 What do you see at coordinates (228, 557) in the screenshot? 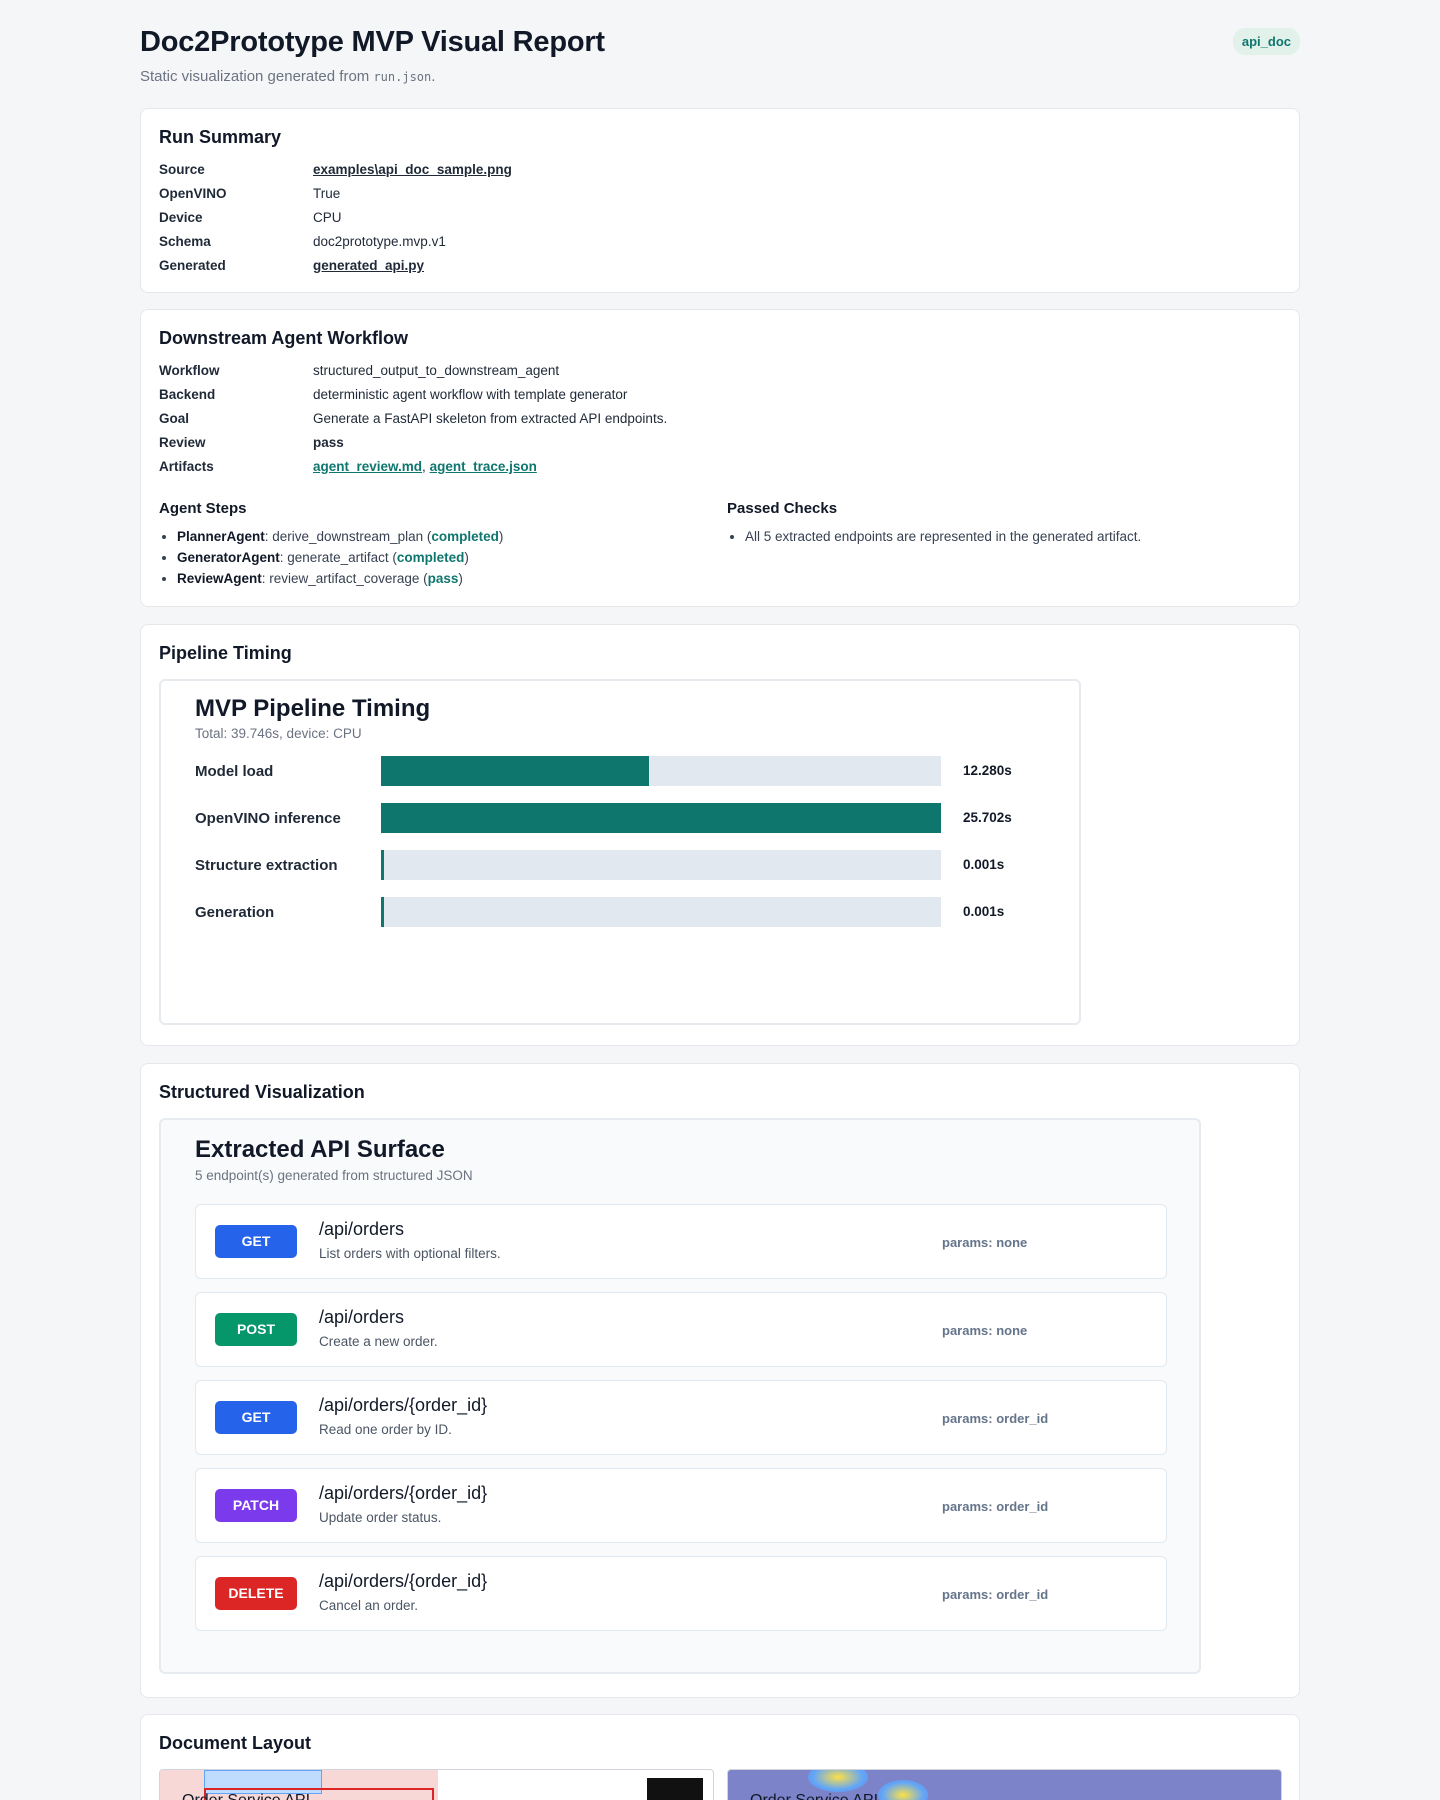
I see `agent-name: GeneratorAgent` at bounding box center [228, 557].